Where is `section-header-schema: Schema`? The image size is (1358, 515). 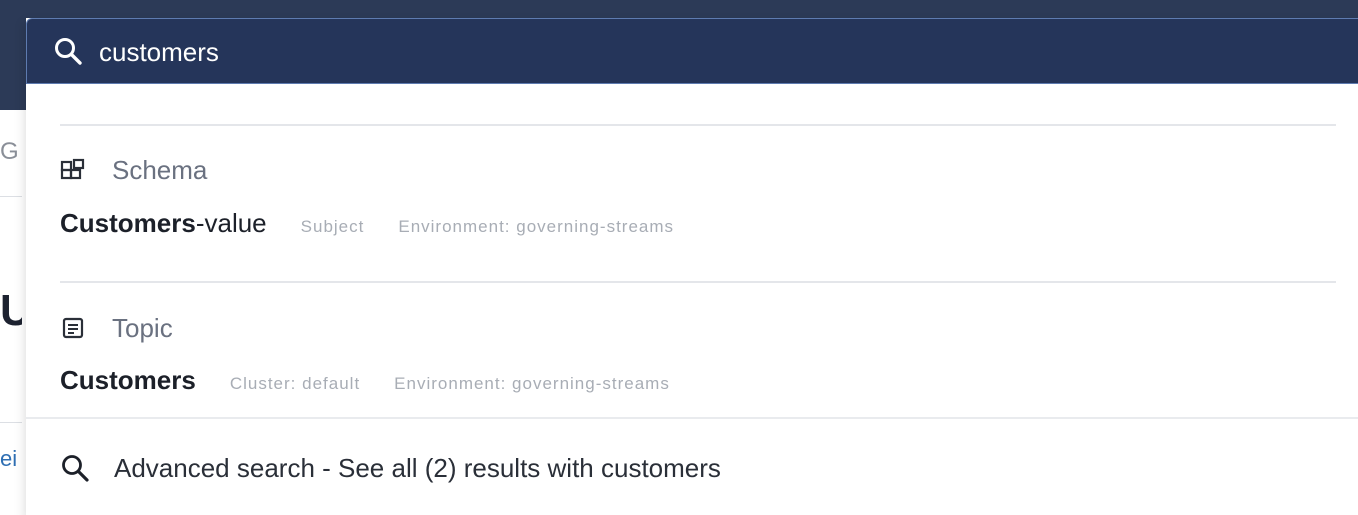 section-header-schema: Schema is located at coordinates (133, 170).